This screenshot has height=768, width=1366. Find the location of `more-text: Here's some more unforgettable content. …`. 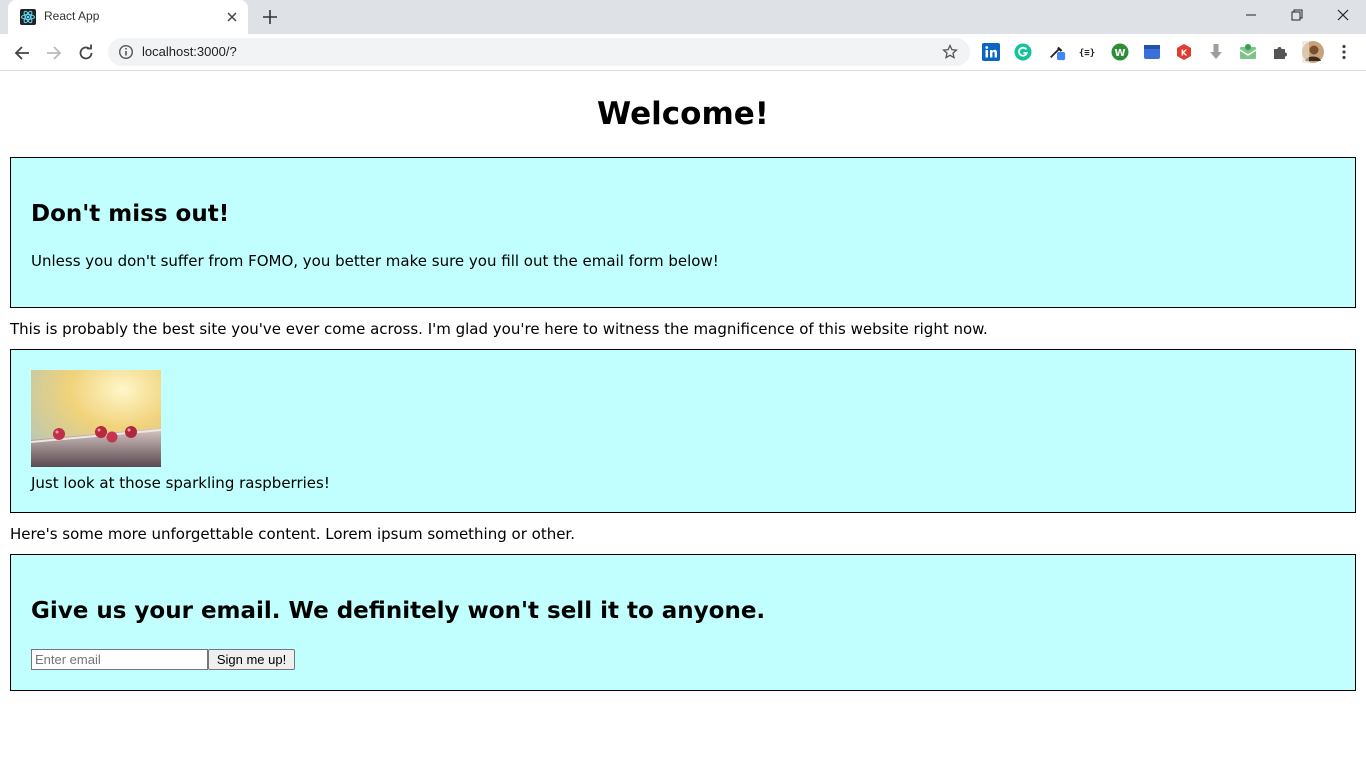

more-text: Here's some more unforgettable content. … is located at coordinates (292, 534).